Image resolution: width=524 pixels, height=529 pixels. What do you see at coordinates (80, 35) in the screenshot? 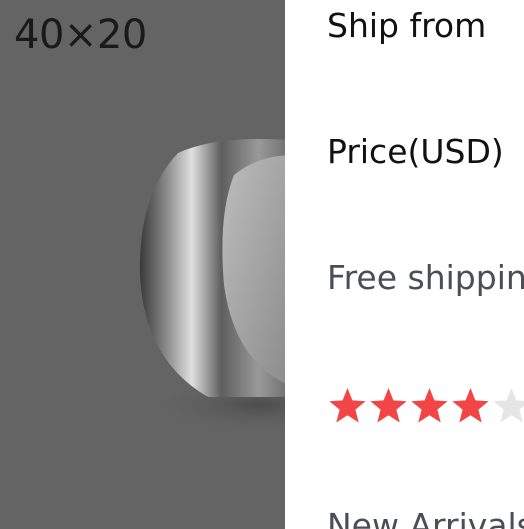
I see `size-label: 40×20` at bounding box center [80, 35].